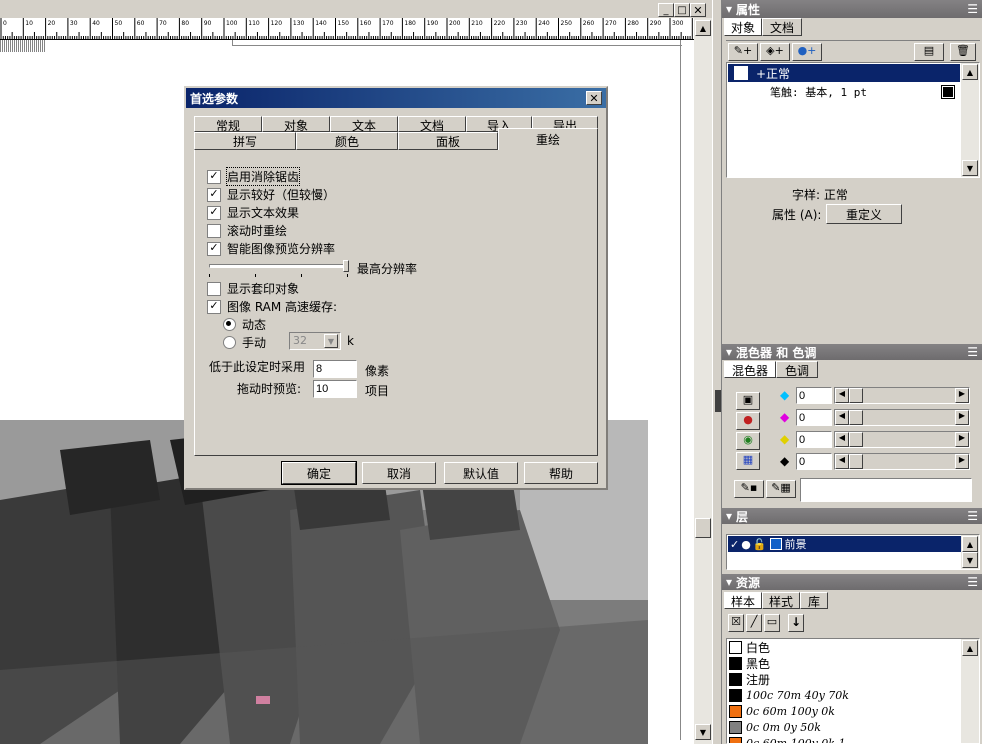  Describe the element at coordinates (335, 369) in the screenshot. I see `low-threshold-input` at that location.